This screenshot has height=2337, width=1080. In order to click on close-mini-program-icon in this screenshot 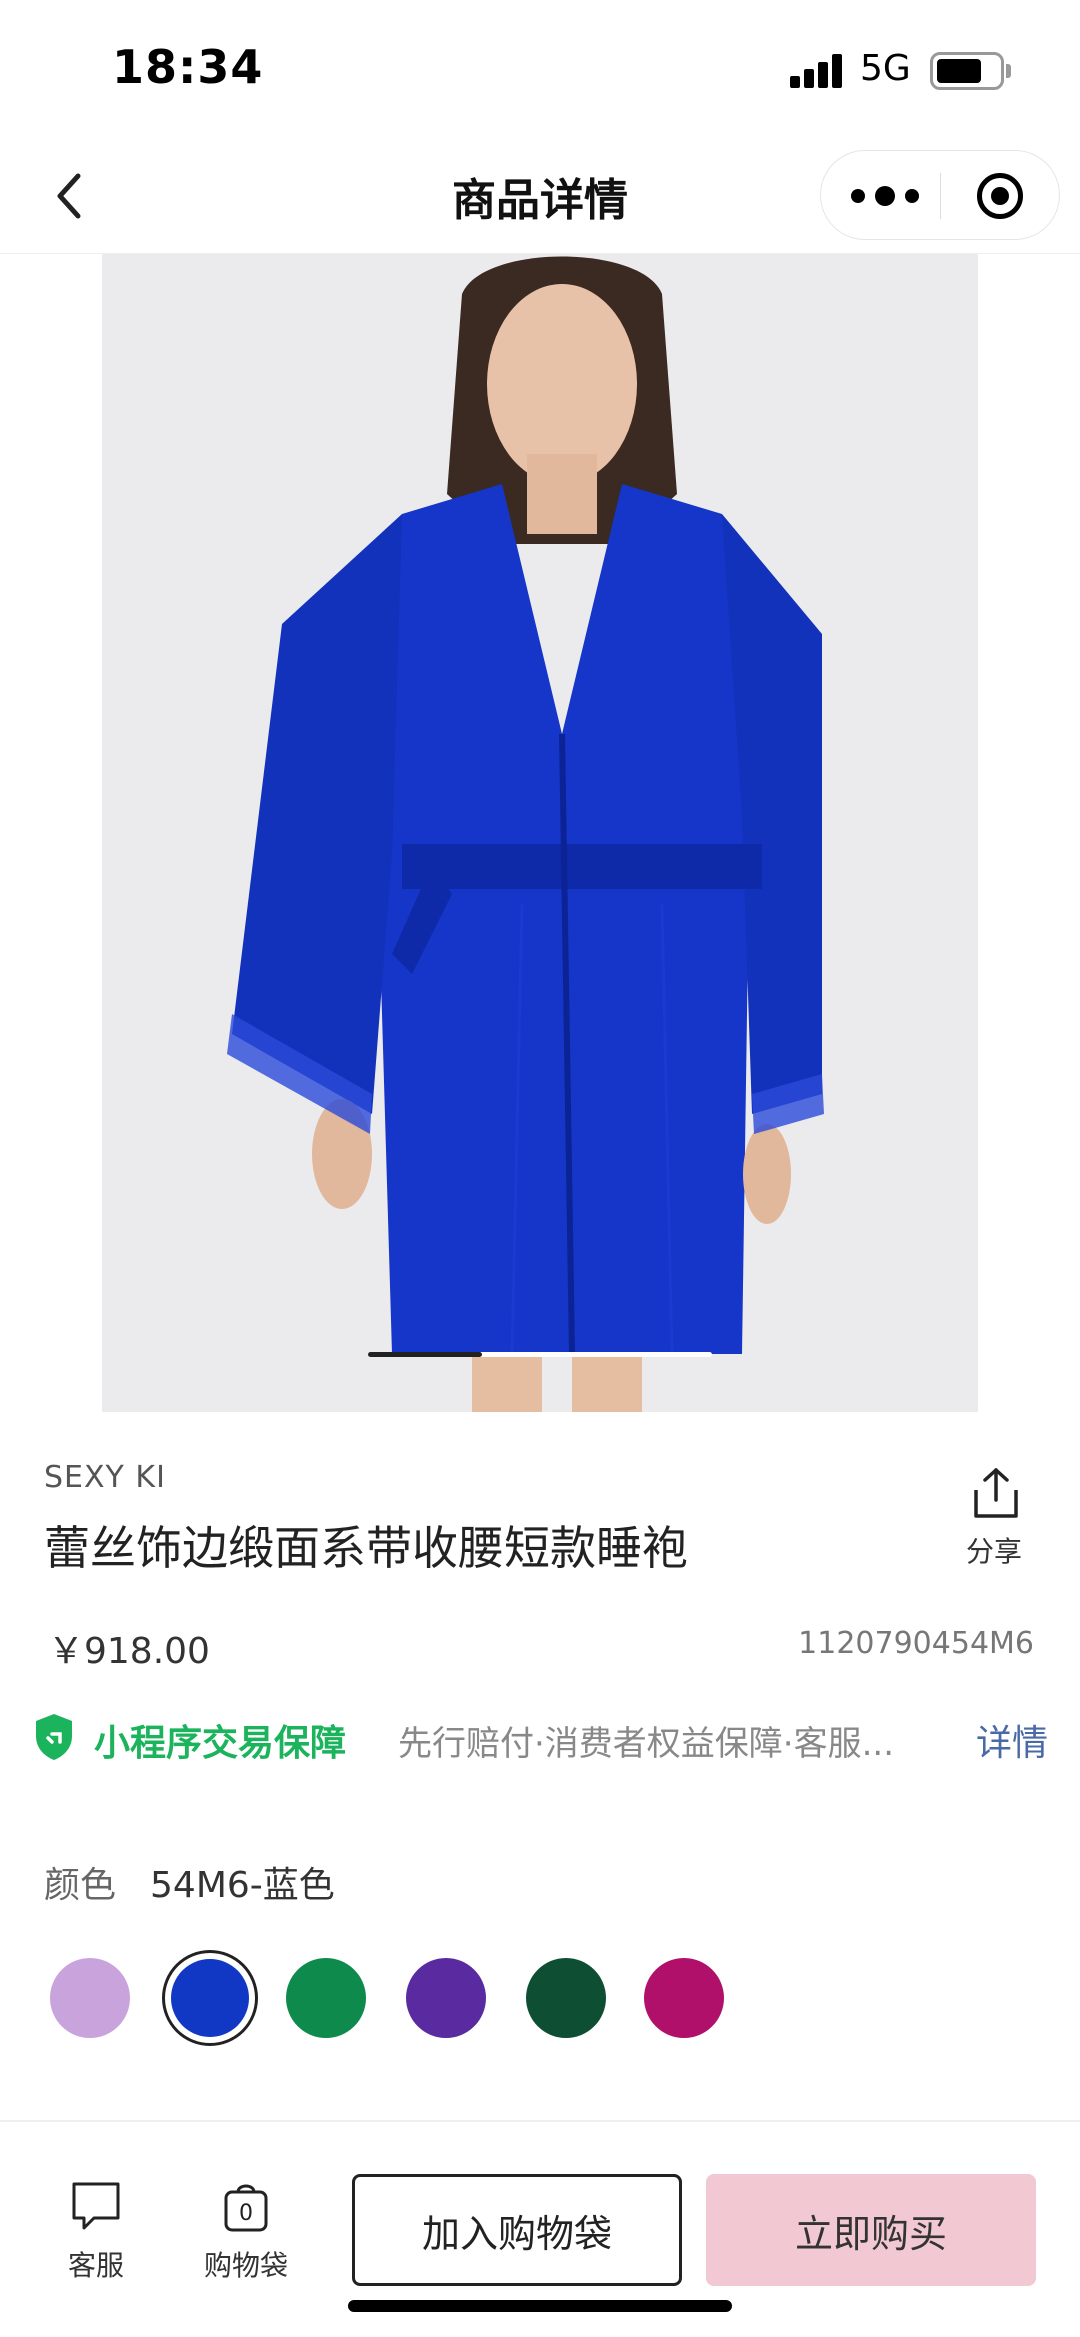, I will do `click(1000, 196)`.